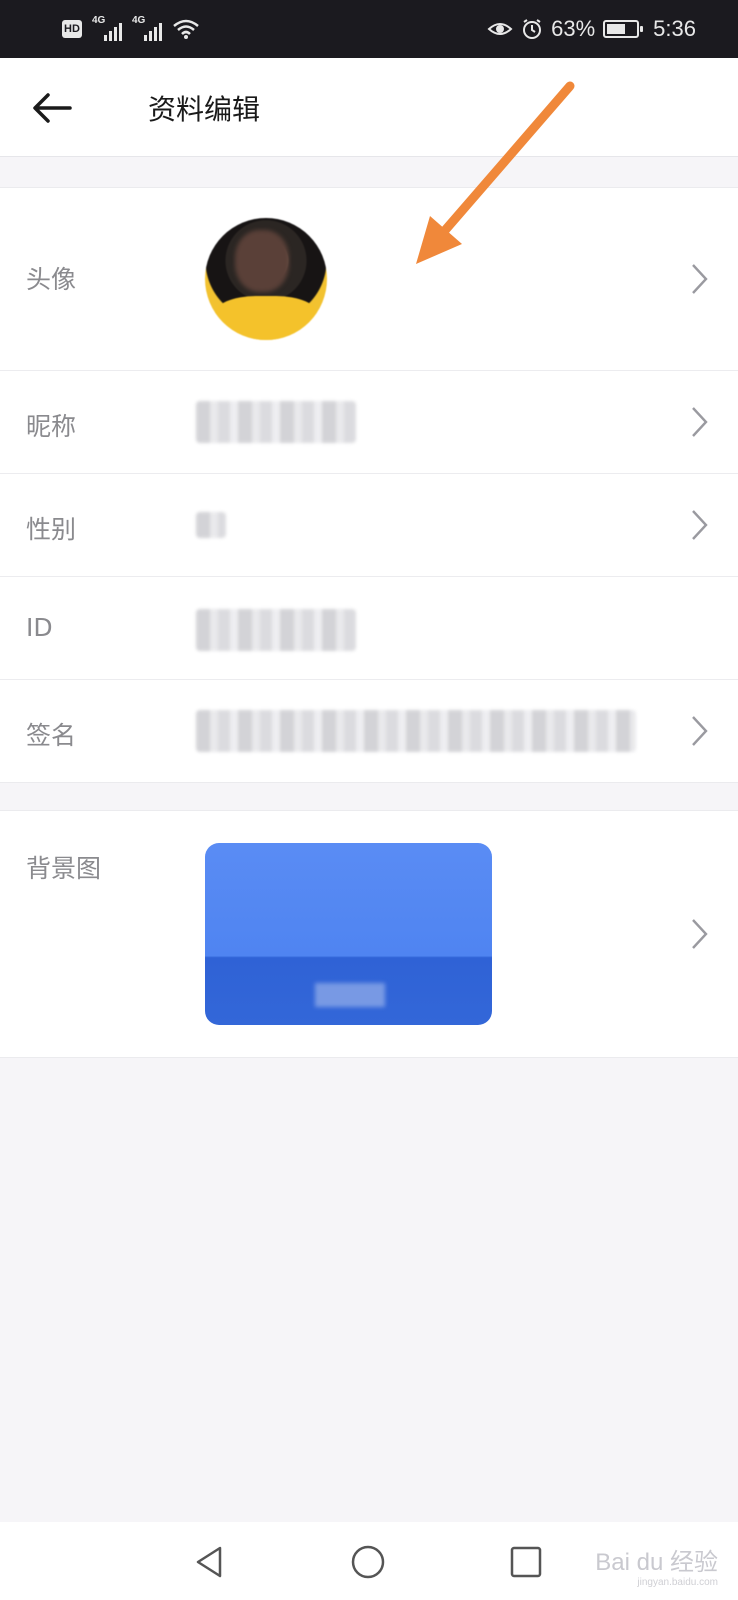 The width and height of the screenshot is (738, 1600). What do you see at coordinates (51, 735) in the screenshot?
I see `signature-label: 签名` at bounding box center [51, 735].